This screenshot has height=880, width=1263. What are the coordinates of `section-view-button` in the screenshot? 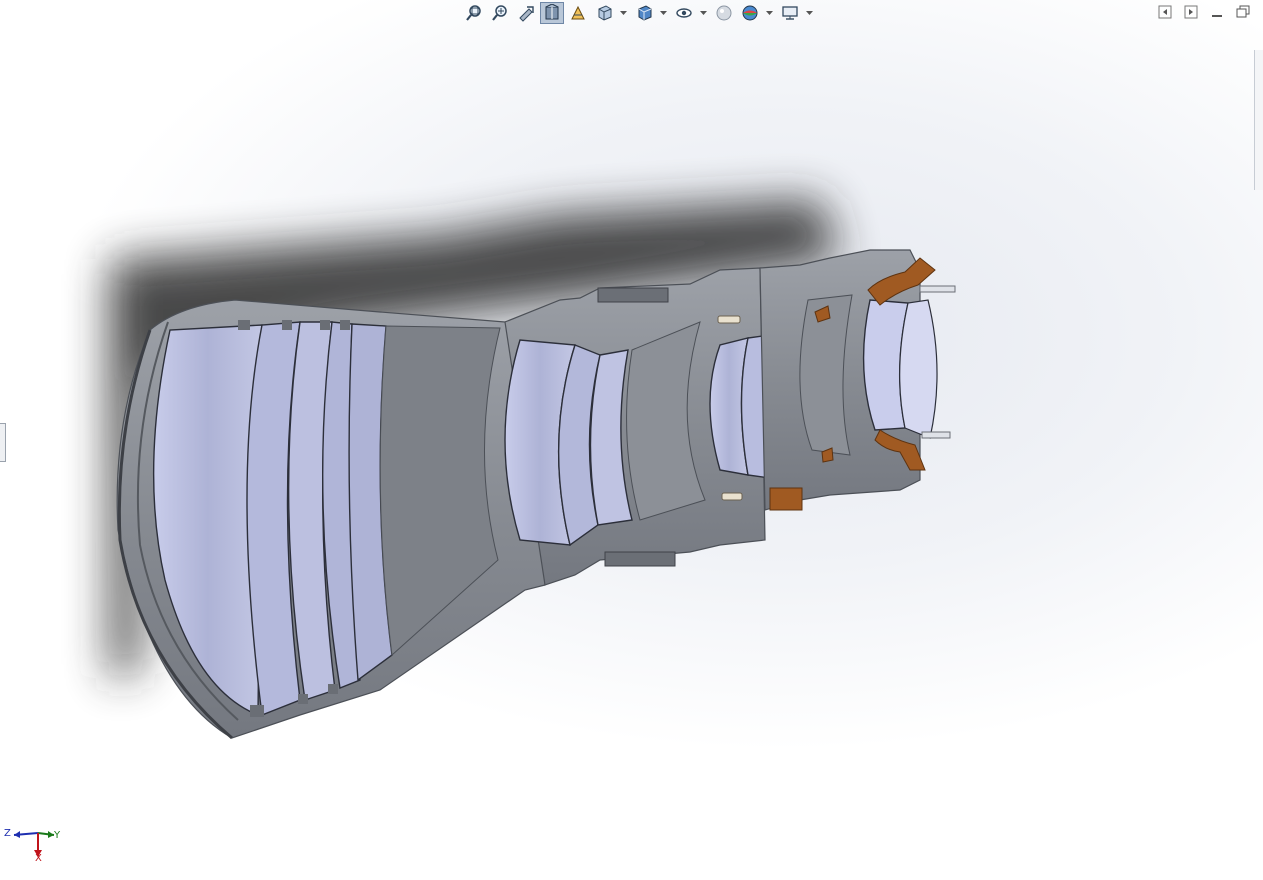 It's located at (552, 13).